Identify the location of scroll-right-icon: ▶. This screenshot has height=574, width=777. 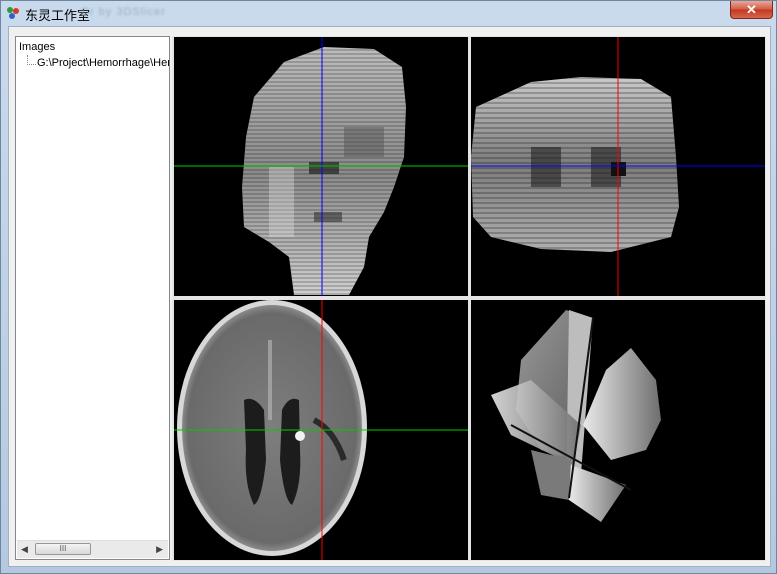
(159, 549).